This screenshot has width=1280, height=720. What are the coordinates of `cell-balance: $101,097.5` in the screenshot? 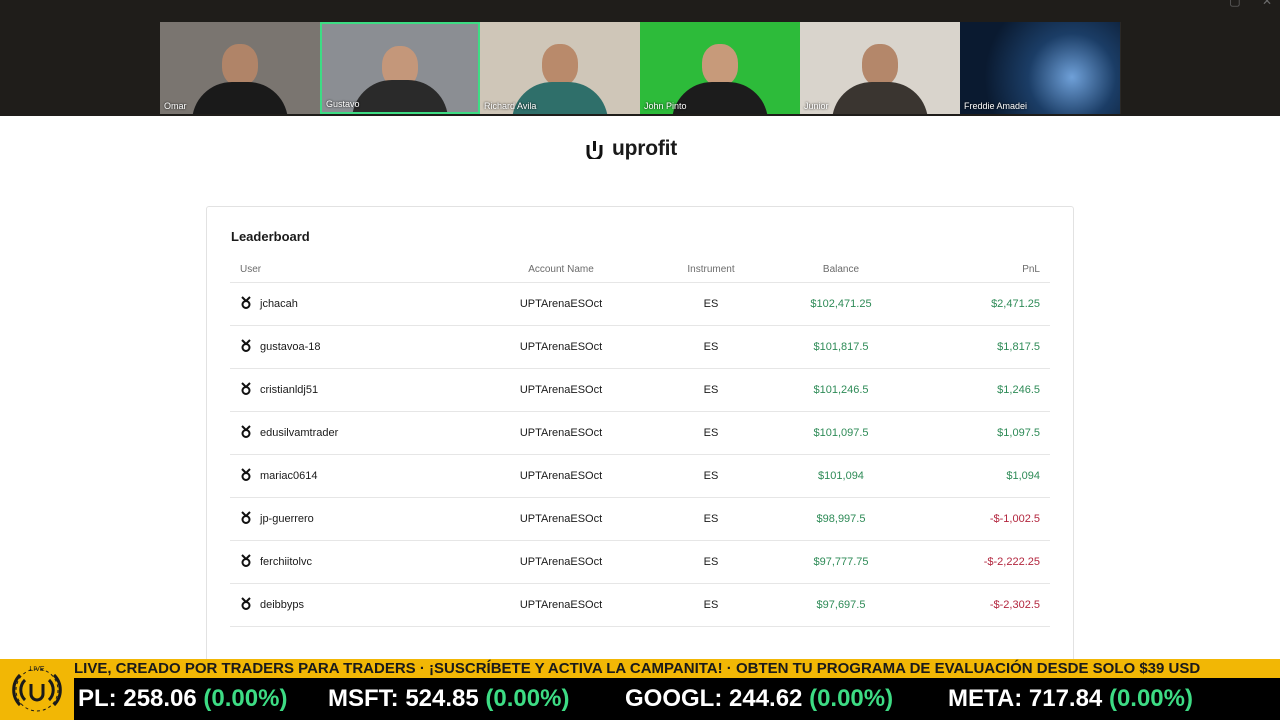 It's located at (841, 433).